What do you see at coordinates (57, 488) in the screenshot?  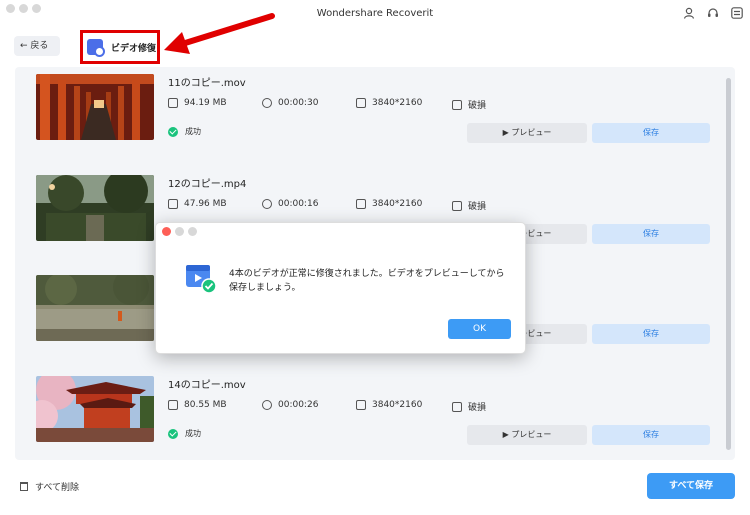 I see `delete-all-label: すべて削除` at bounding box center [57, 488].